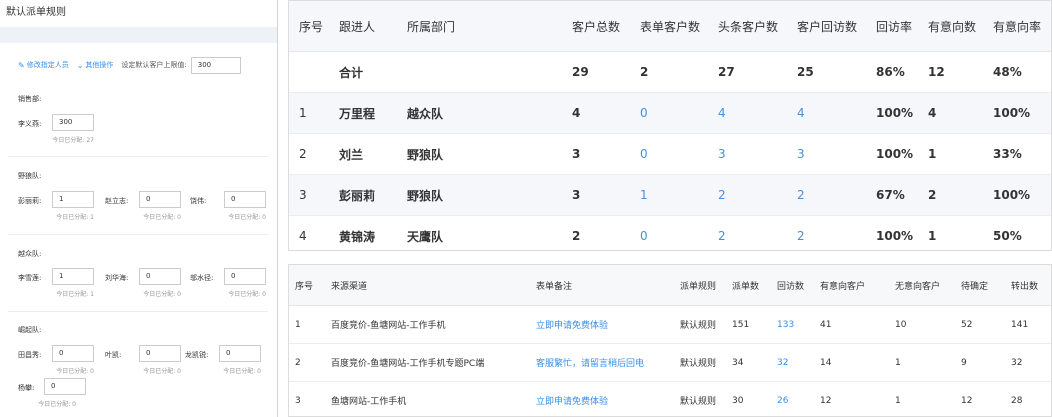  What do you see at coordinates (596, 72) in the screenshot?
I see `table-cell: 29` at bounding box center [596, 72].